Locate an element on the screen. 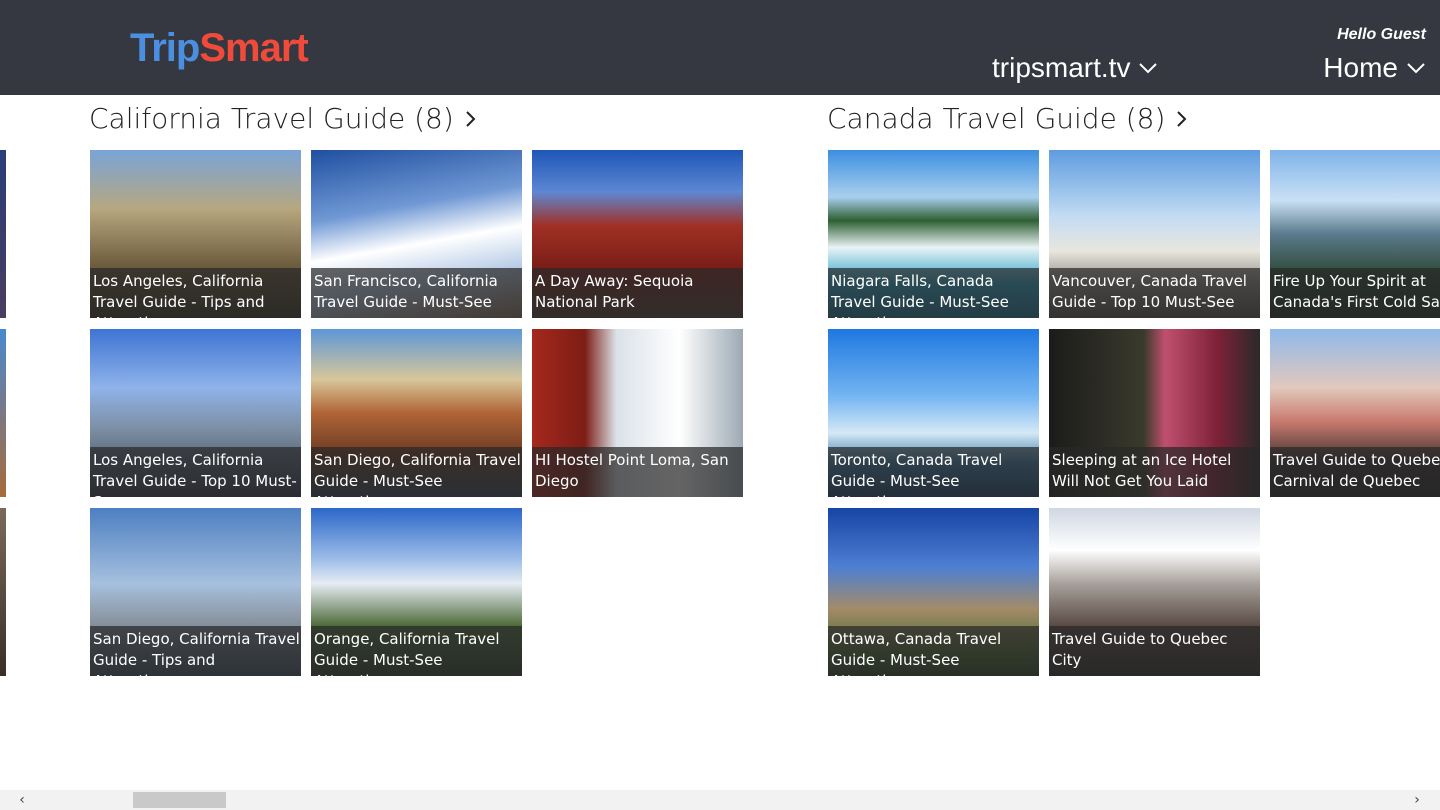 This screenshot has height=810, width=1440. site-dropdown: tripsmart.tv is located at coordinates (1075, 68).